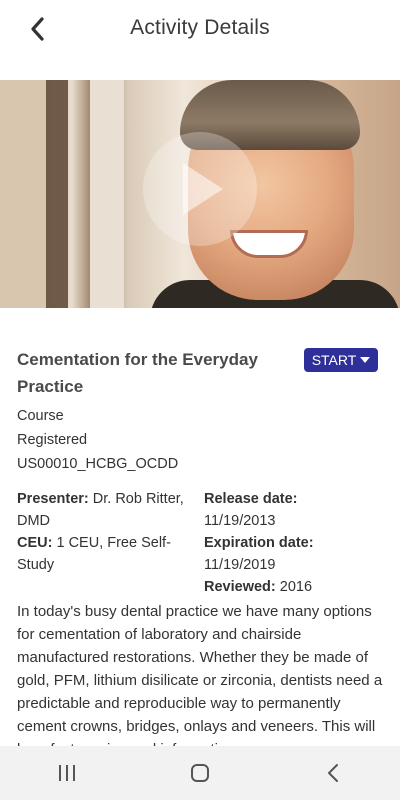 Image resolution: width=400 pixels, height=800 pixels. I want to click on background-wall, so click(23, 194).